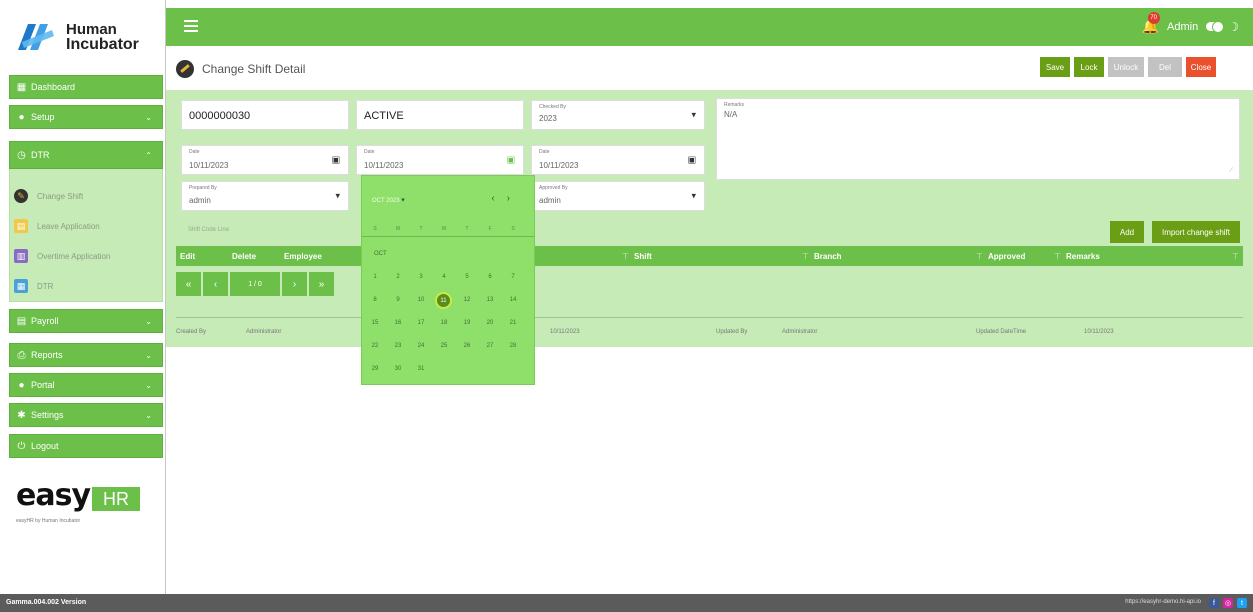  I want to click on calendar-day: 1, so click(375, 277).